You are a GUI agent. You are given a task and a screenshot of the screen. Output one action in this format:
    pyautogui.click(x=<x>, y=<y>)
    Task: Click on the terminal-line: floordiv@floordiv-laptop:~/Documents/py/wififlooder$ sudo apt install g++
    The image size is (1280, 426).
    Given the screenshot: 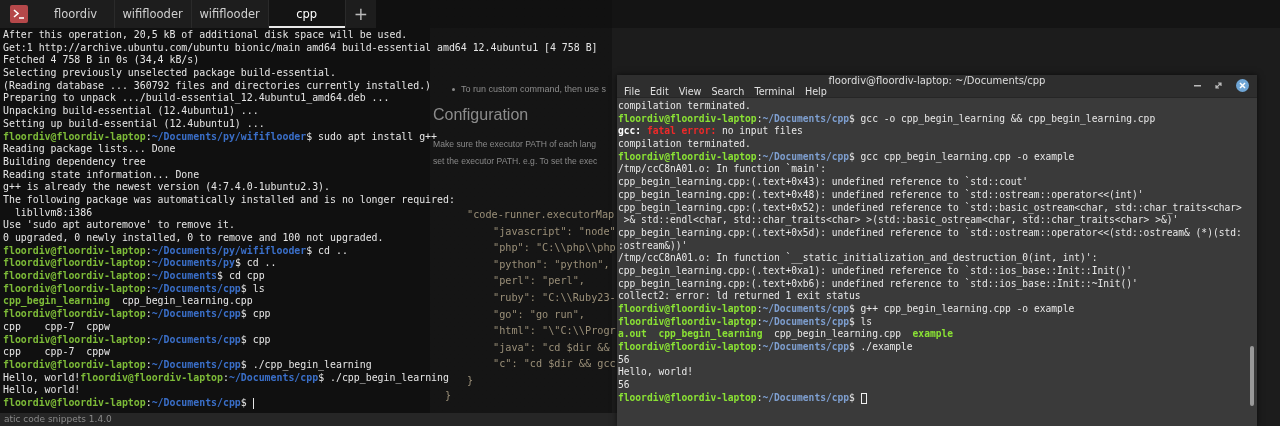 What is the action you would take?
    pyautogui.click(x=220, y=136)
    